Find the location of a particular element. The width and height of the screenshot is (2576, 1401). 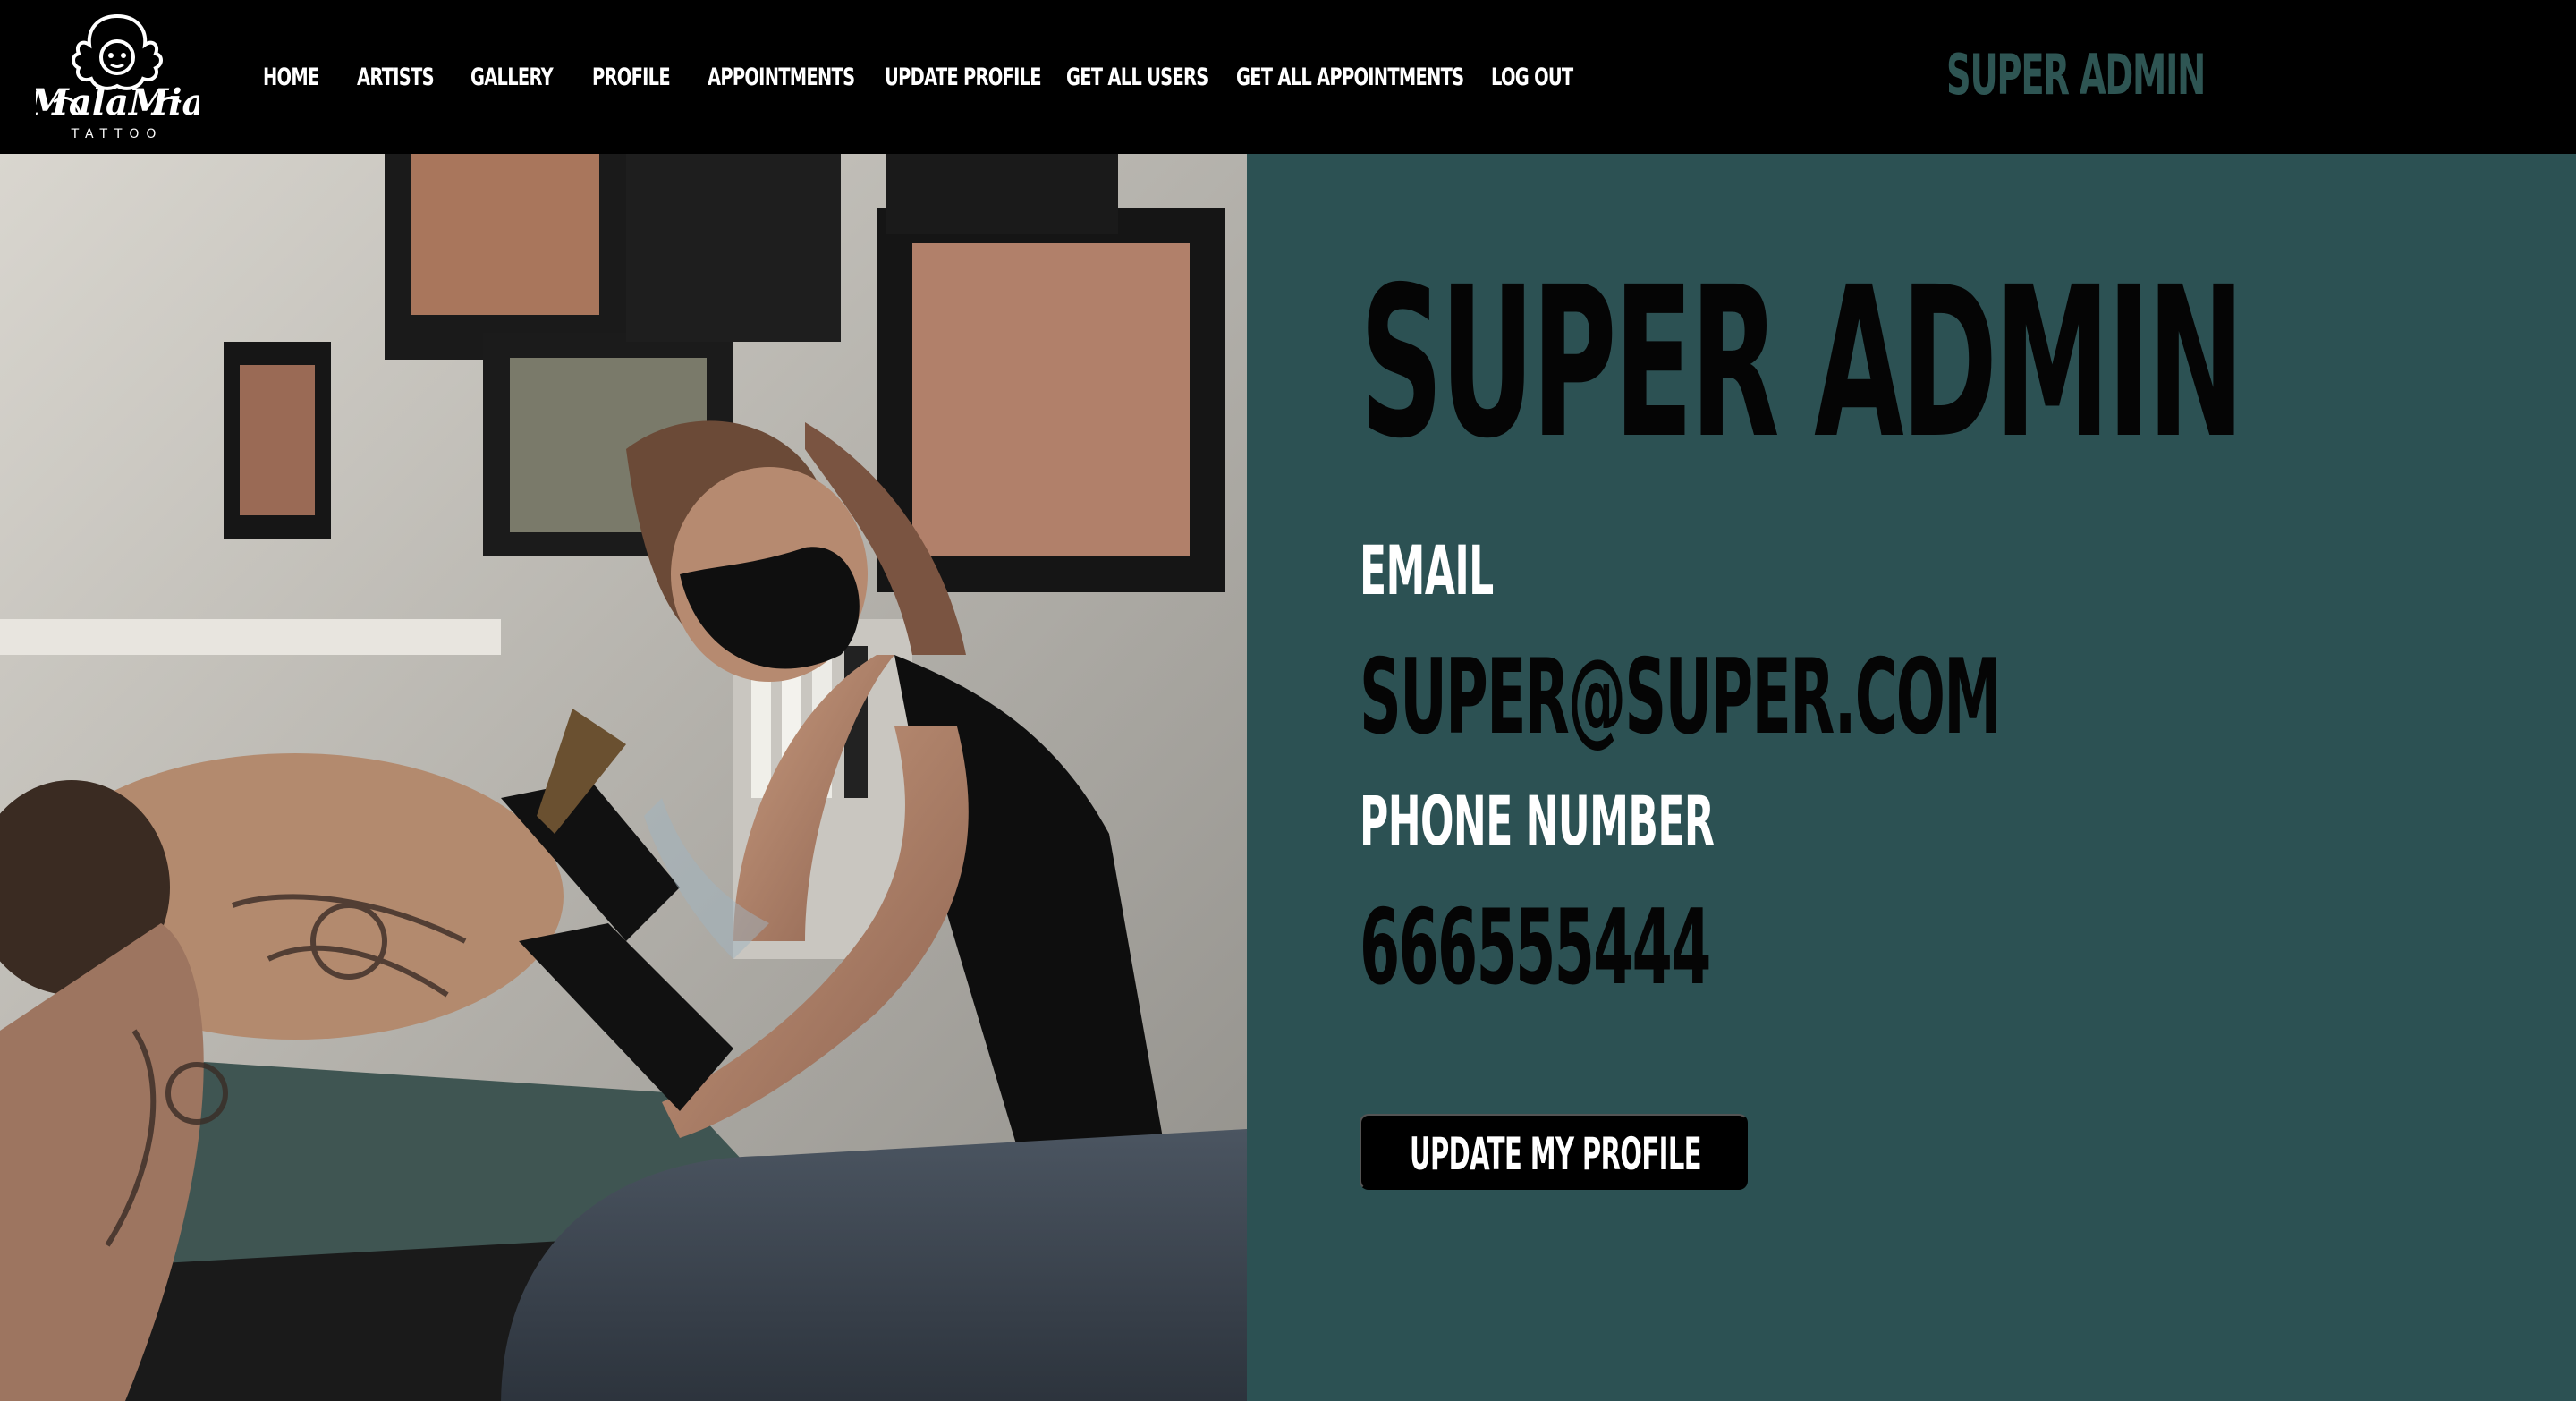

nav-update-profile-link: UPDATE PROFILE is located at coordinates (963, 77).